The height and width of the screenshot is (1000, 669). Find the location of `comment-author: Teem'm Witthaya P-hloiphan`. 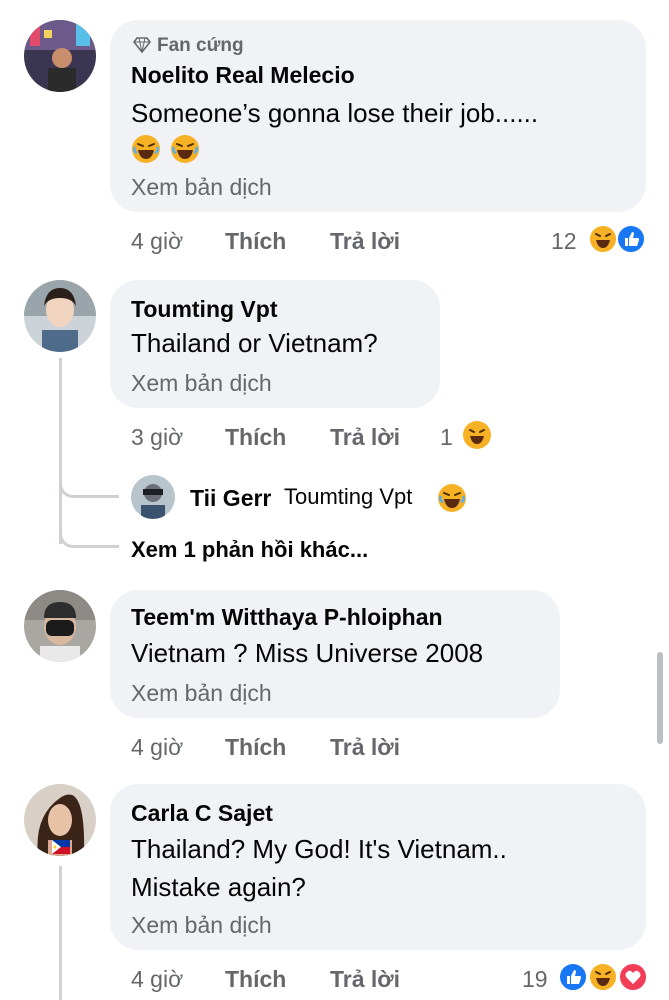

comment-author: Teem'm Witthaya P-hloiphan is located at coordinates (287, 617).